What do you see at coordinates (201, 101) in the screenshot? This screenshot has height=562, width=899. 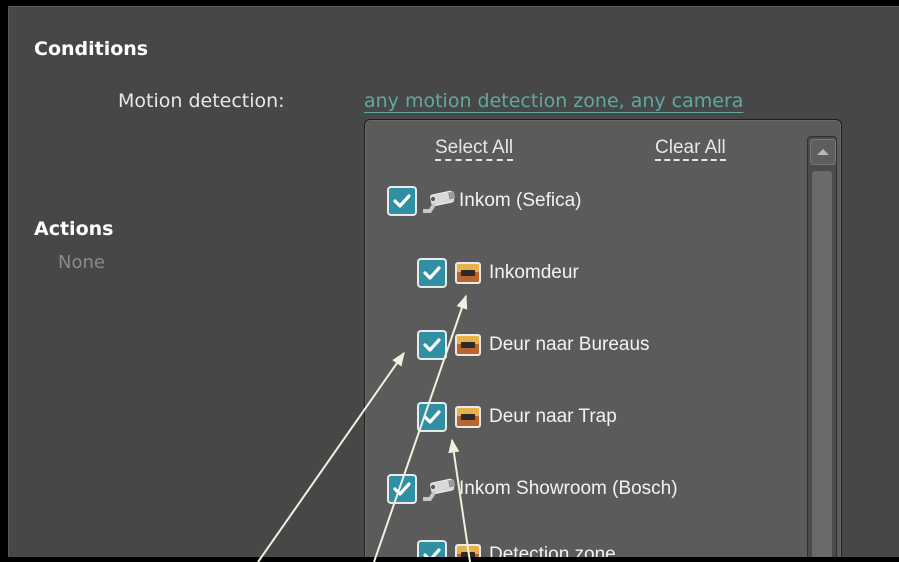 I see `motion-detection-label: Motion detection:` at bounding box center [201, 101].